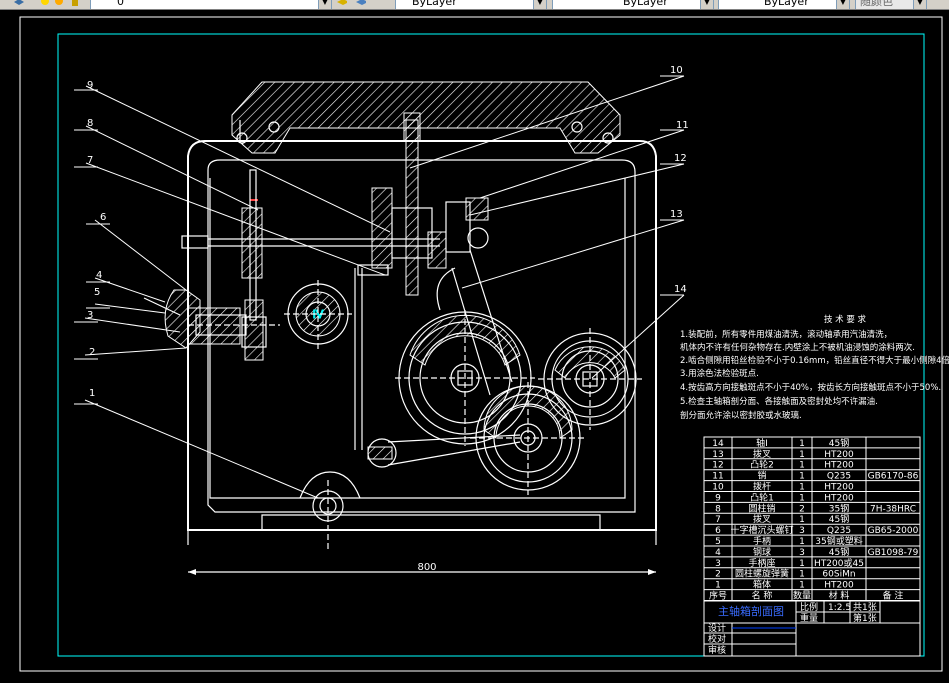  I want to click on requirement-line: 1.装配前，所有零件用煤油清洗，滚动轴承用汽油清洗，, so click(786, 334).